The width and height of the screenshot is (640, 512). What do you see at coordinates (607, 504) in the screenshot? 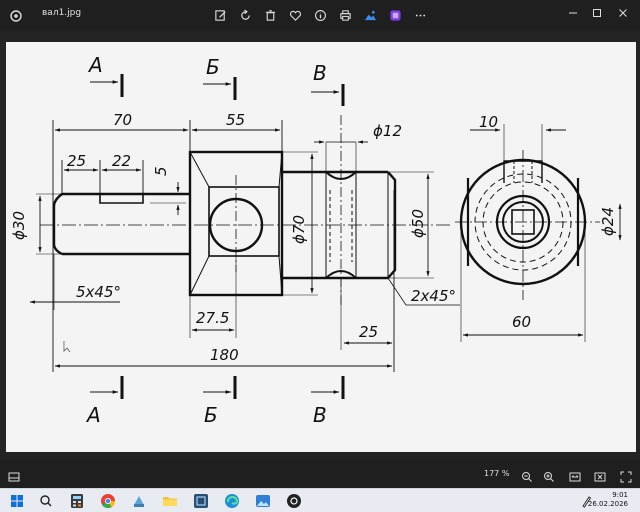
I see `clock-date: 26.02.2026` at bounding box center [607, 504].